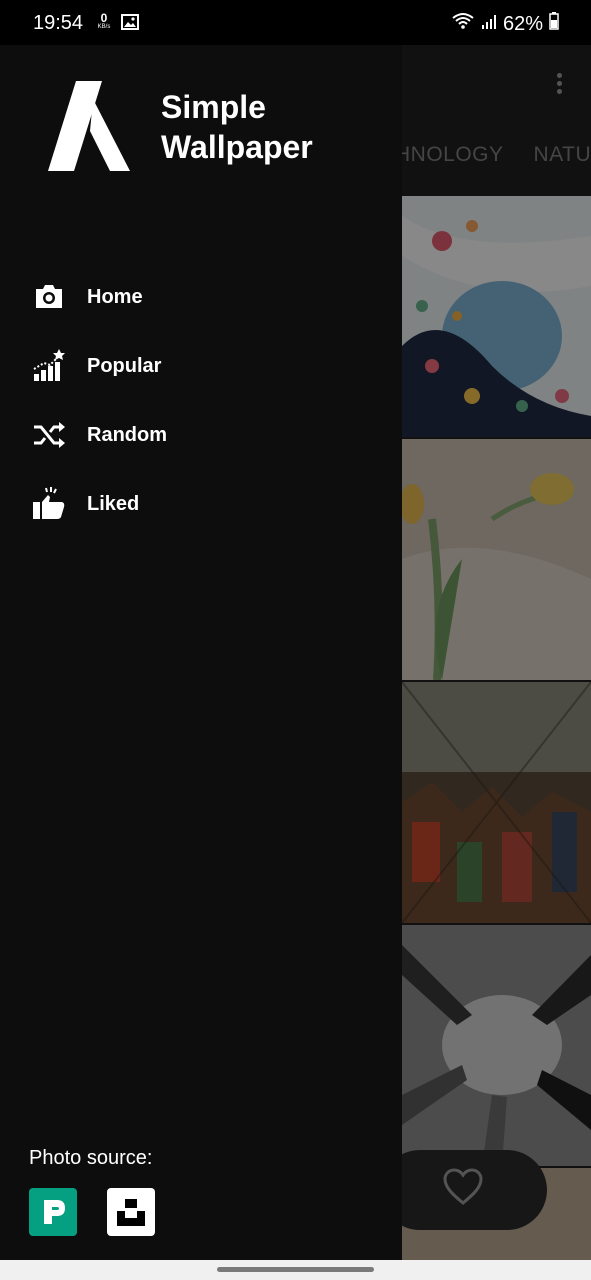 This screenshot has height=1280, width=591. I want to click on drawer-menu: Home Popular Random Liked, so click(201, 403).